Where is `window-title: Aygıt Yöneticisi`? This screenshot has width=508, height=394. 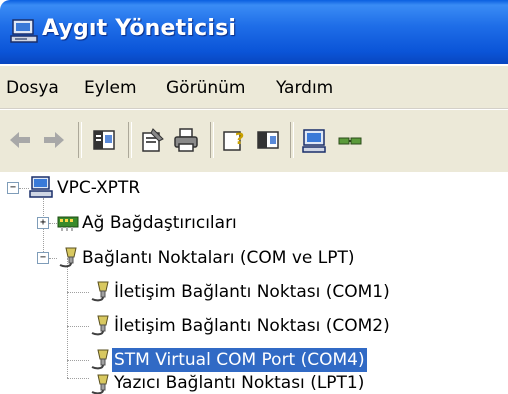
window-title: Aygıt Yöneticisi is located at coordinates (139, 28).